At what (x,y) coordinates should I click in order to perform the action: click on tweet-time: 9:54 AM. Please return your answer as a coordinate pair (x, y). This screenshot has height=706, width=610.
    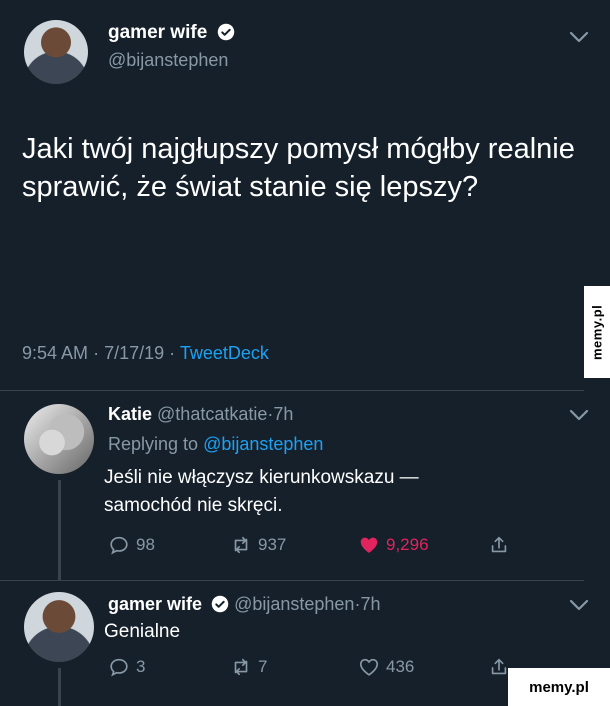
    Looking at the image, I should click on (55, 353).